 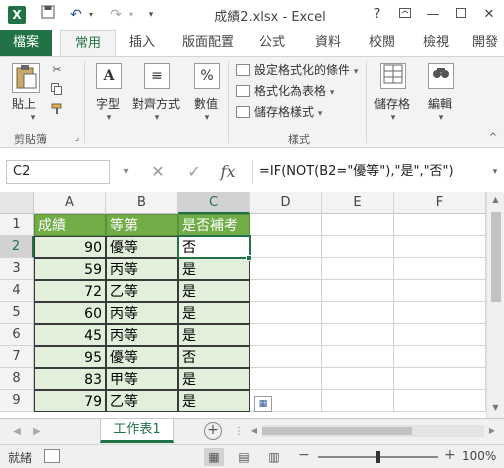 I want to click on cell-f1, so click(x=440, y=225).